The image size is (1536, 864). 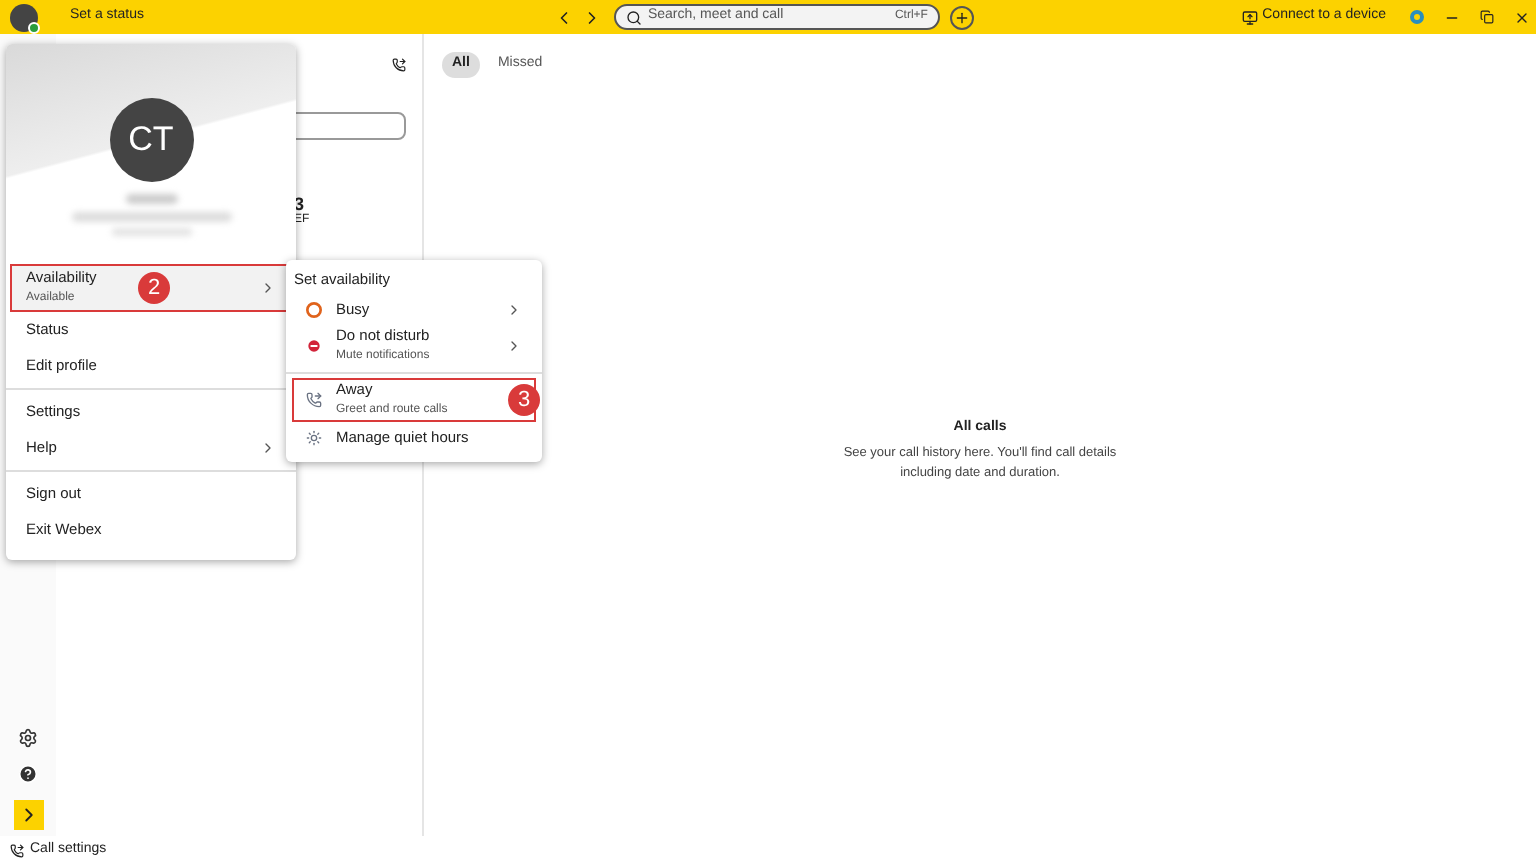 I want to click on expand-button, so click(x=28, y=815).